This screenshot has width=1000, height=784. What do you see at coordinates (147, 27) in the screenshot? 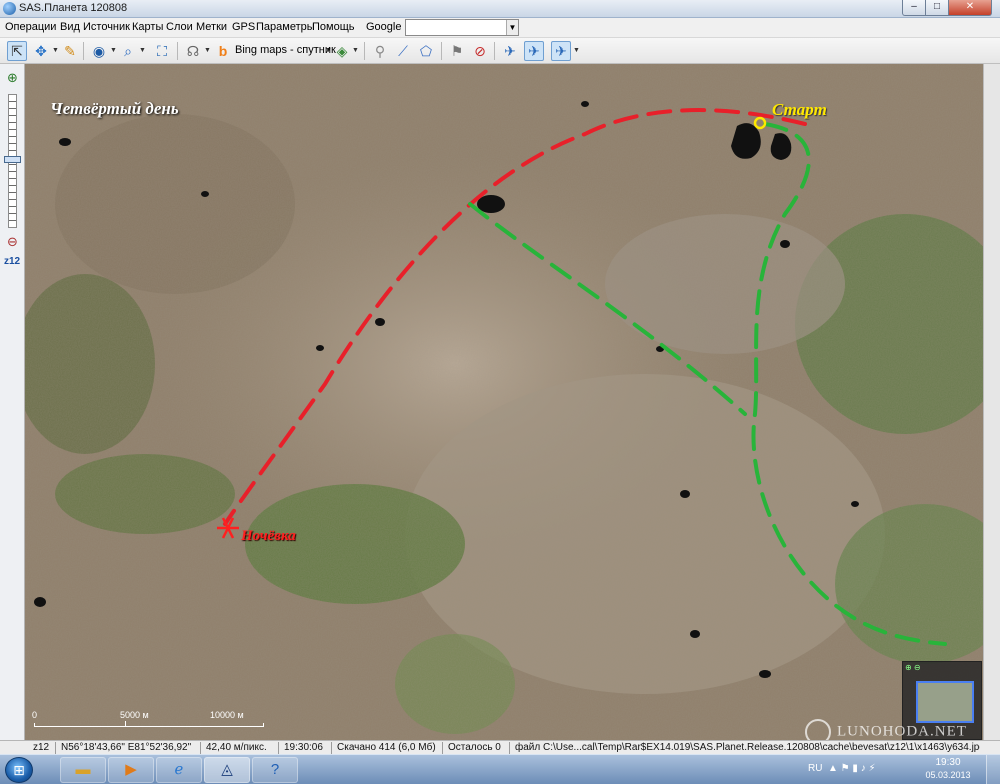
I see `menu-maps: Карты` at bounding box center [147, 27].